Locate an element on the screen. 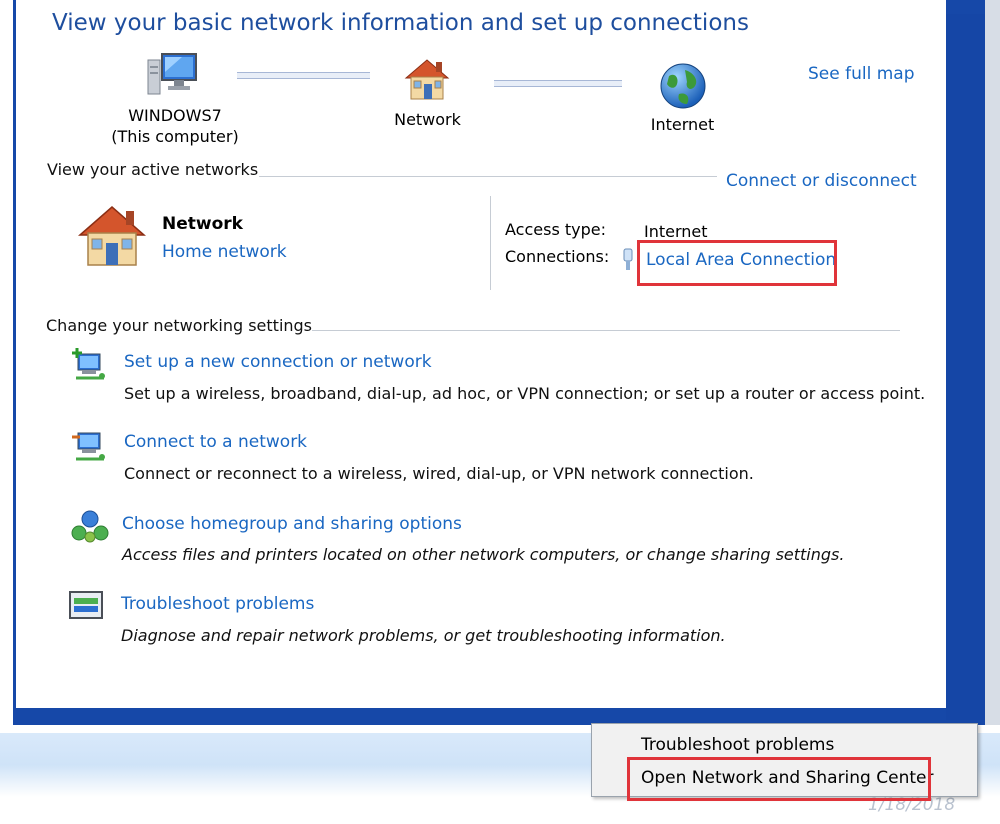  computer-name: WINDOWS7 is located at coordinates (175, 115).